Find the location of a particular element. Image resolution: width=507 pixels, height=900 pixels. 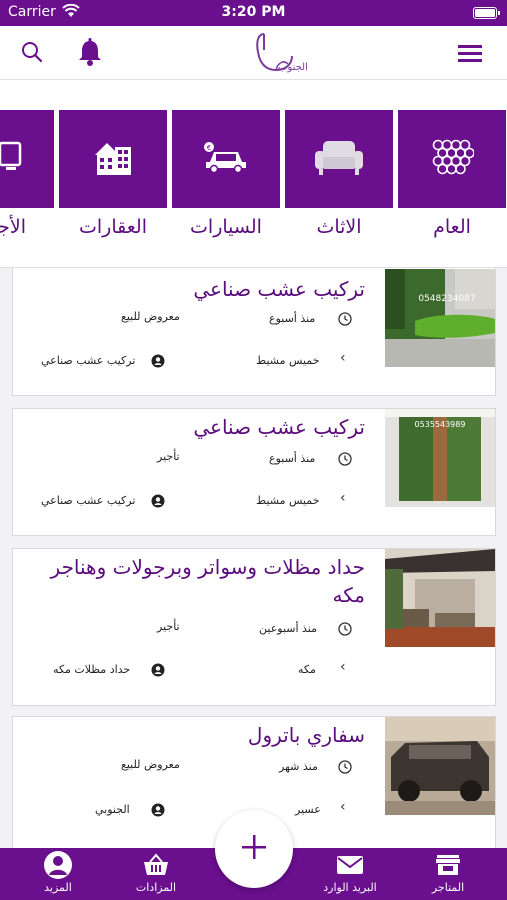

phone-overlay: 0535543989 is located at coordinates (440, 424).